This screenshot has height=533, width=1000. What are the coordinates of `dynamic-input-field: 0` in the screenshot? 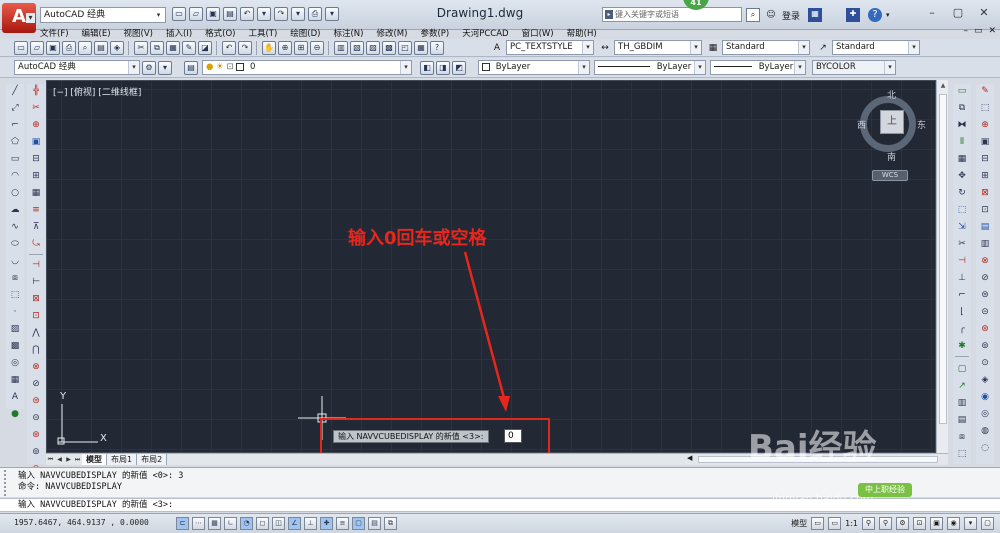 It's located at (513, 436).